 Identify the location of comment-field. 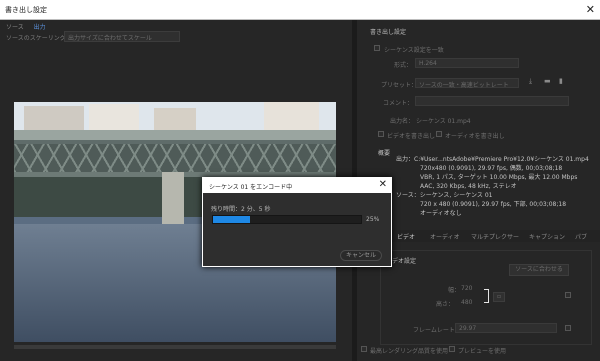
(492, 101).